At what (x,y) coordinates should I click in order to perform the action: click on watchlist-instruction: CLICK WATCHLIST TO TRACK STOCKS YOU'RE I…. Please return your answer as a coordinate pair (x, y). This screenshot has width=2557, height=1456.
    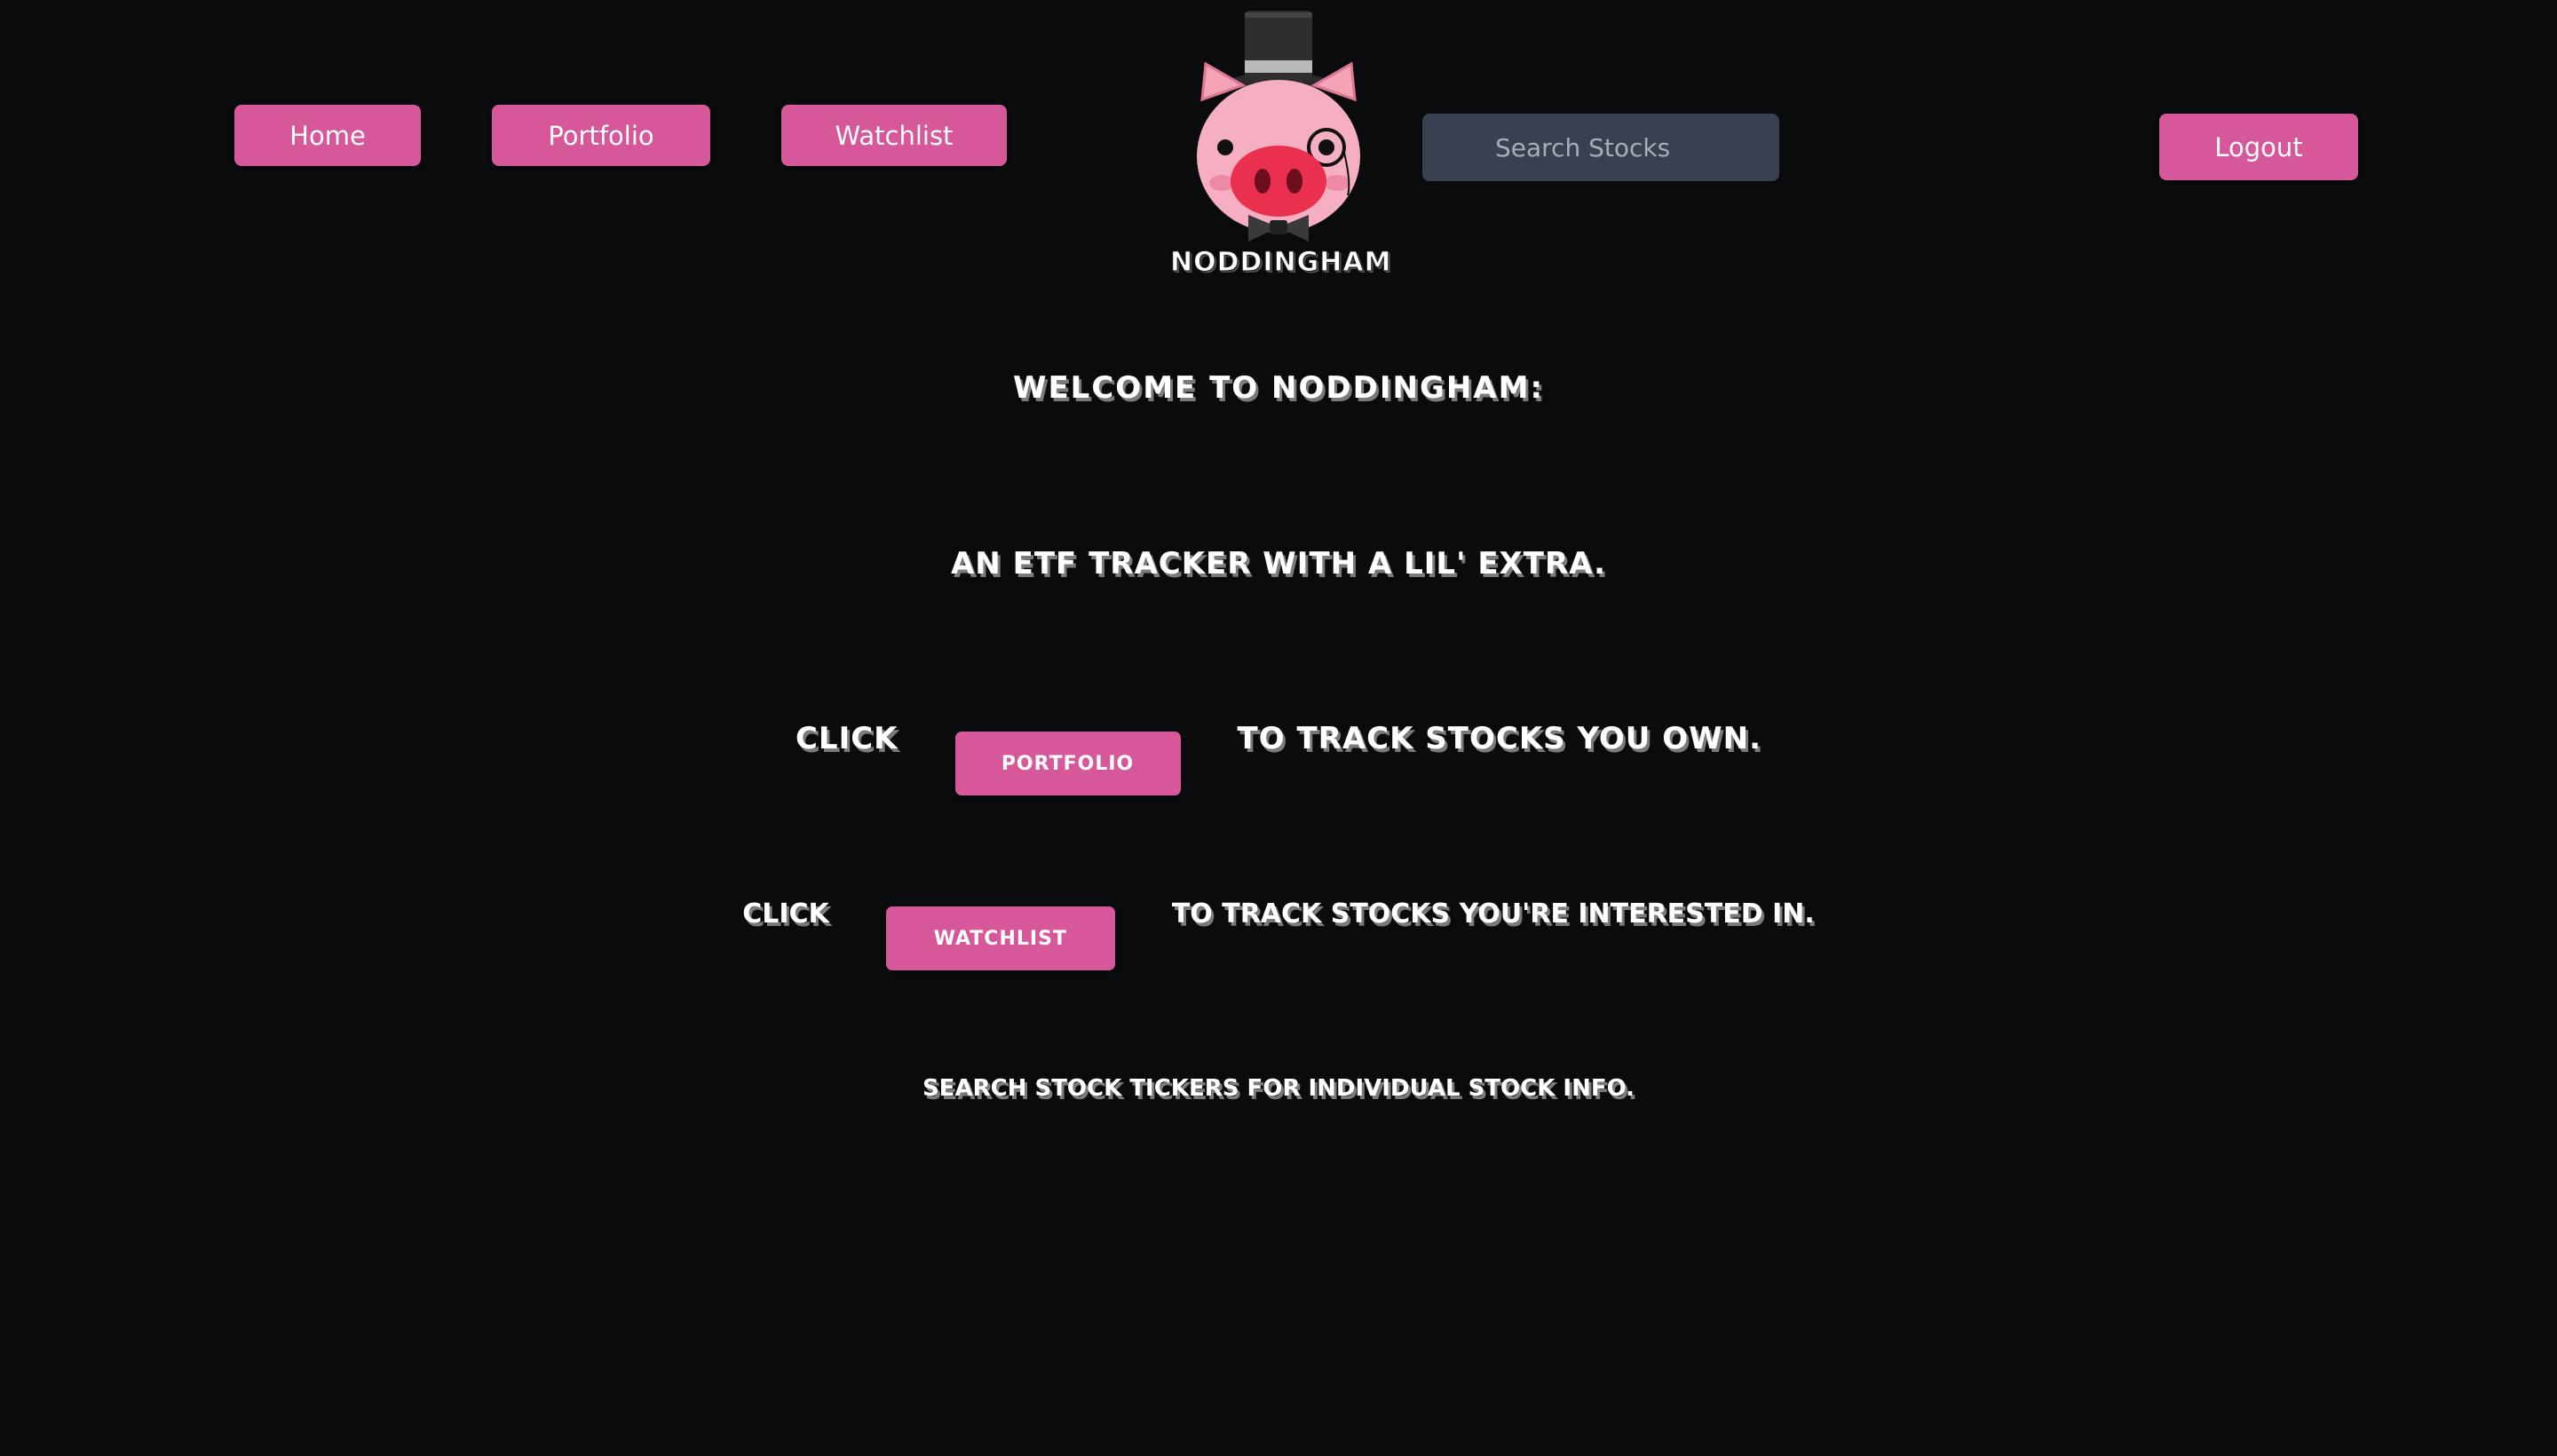
    Looking at the image, I should click on (1278, 918).